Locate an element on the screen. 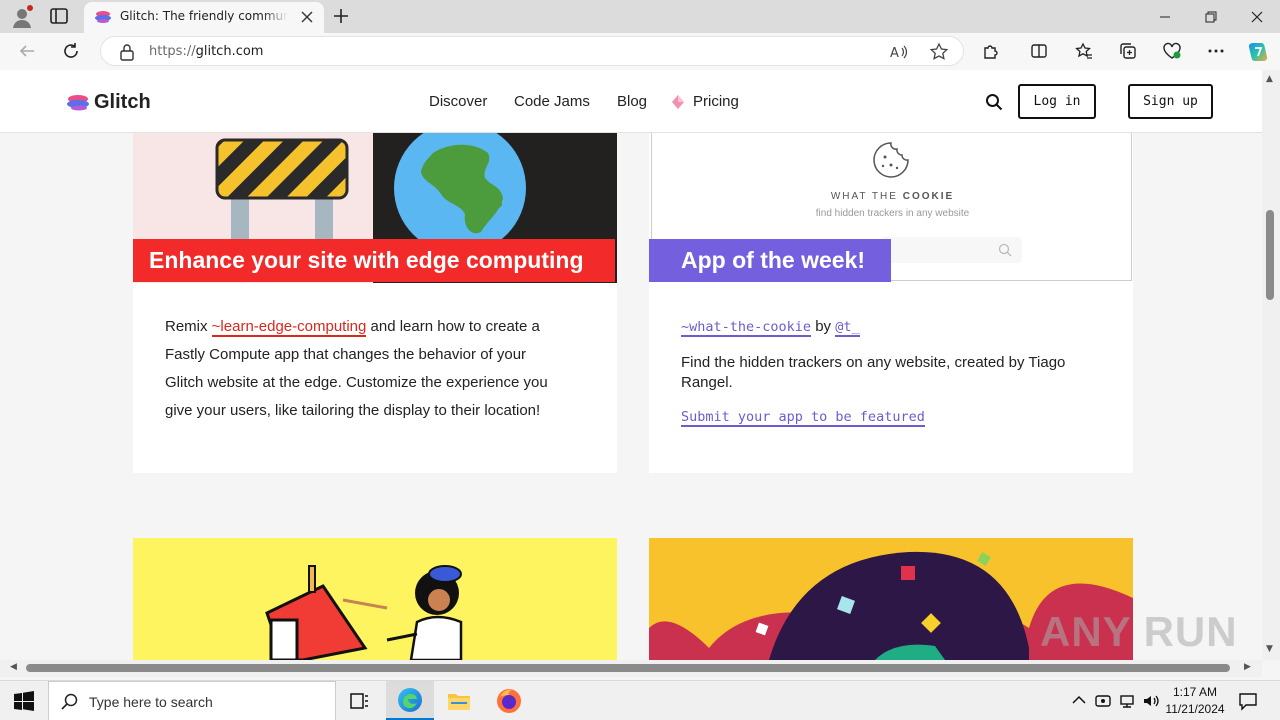 This screenshot has width=1280, height=720. art-search-icon is located at coordinates (1005, 250).